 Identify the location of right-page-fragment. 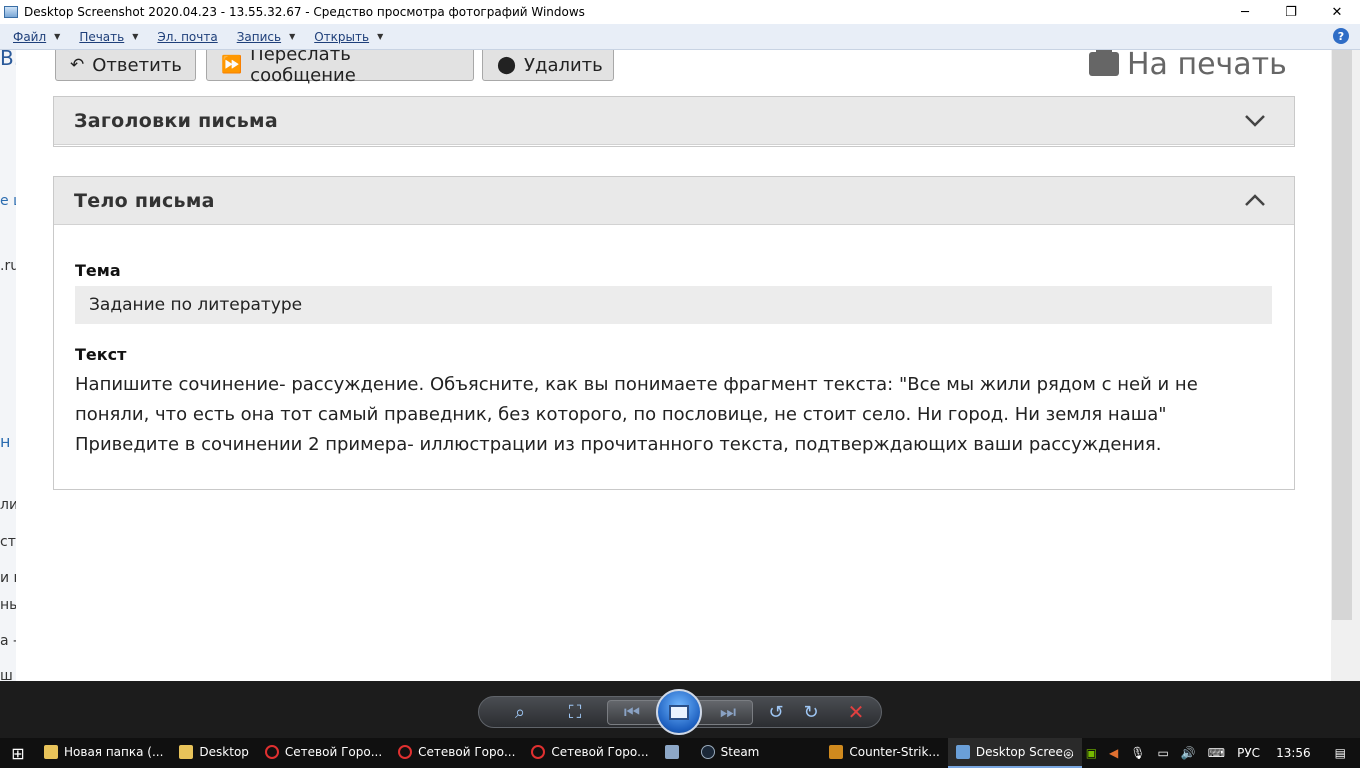
(1345, 365).